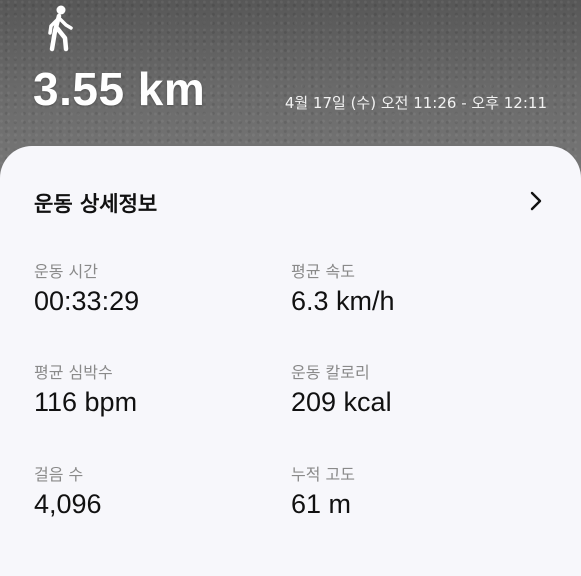 The image size is (581, 576). I want to click on stat-elevation: 누적 고도 61 m, so click(323, 490).